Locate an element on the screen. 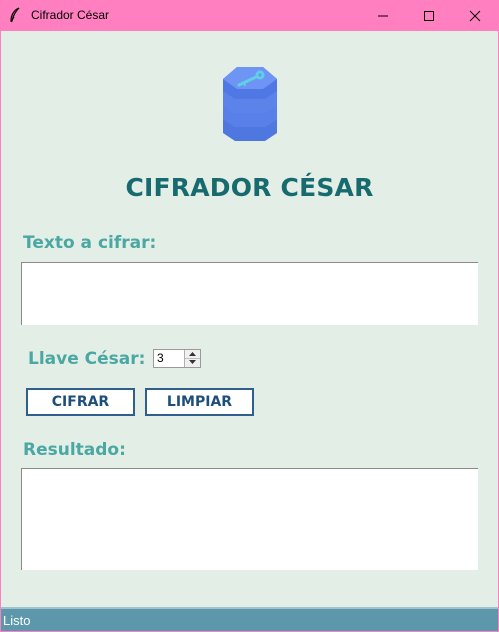  input-label: Texto a cifrar: is located at coordinates (90, 243).